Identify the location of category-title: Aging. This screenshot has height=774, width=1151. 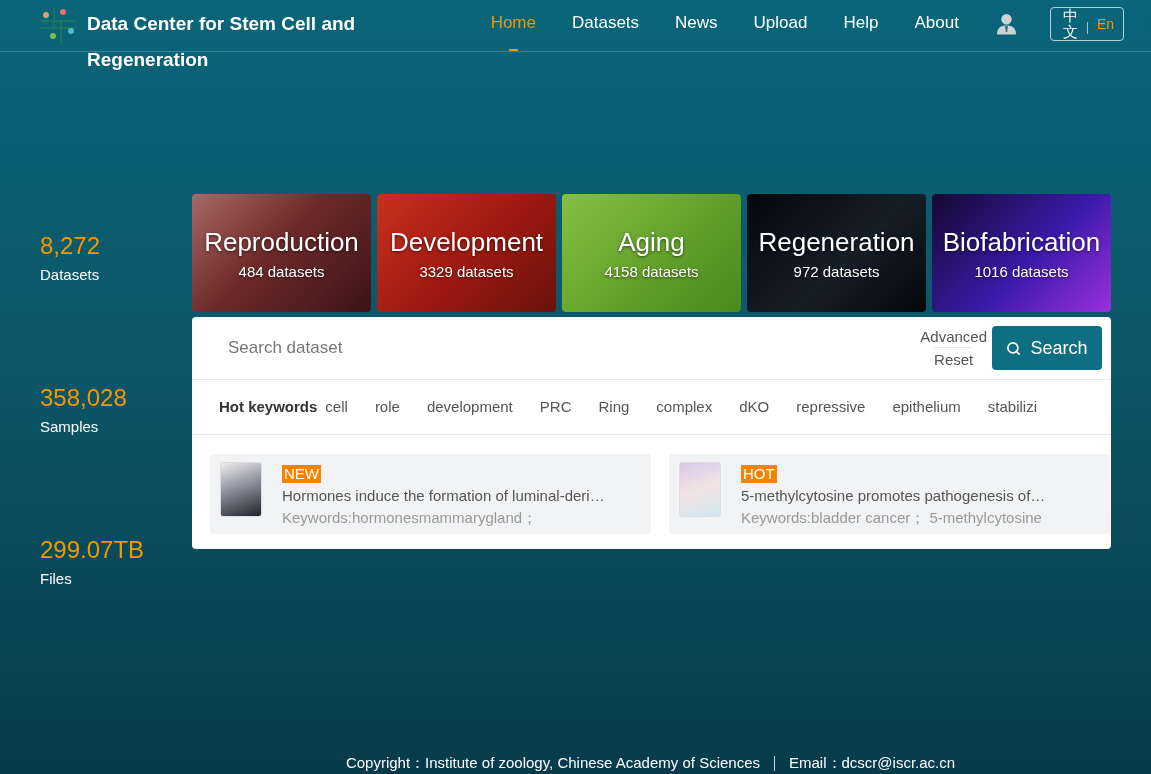
(651, 242).